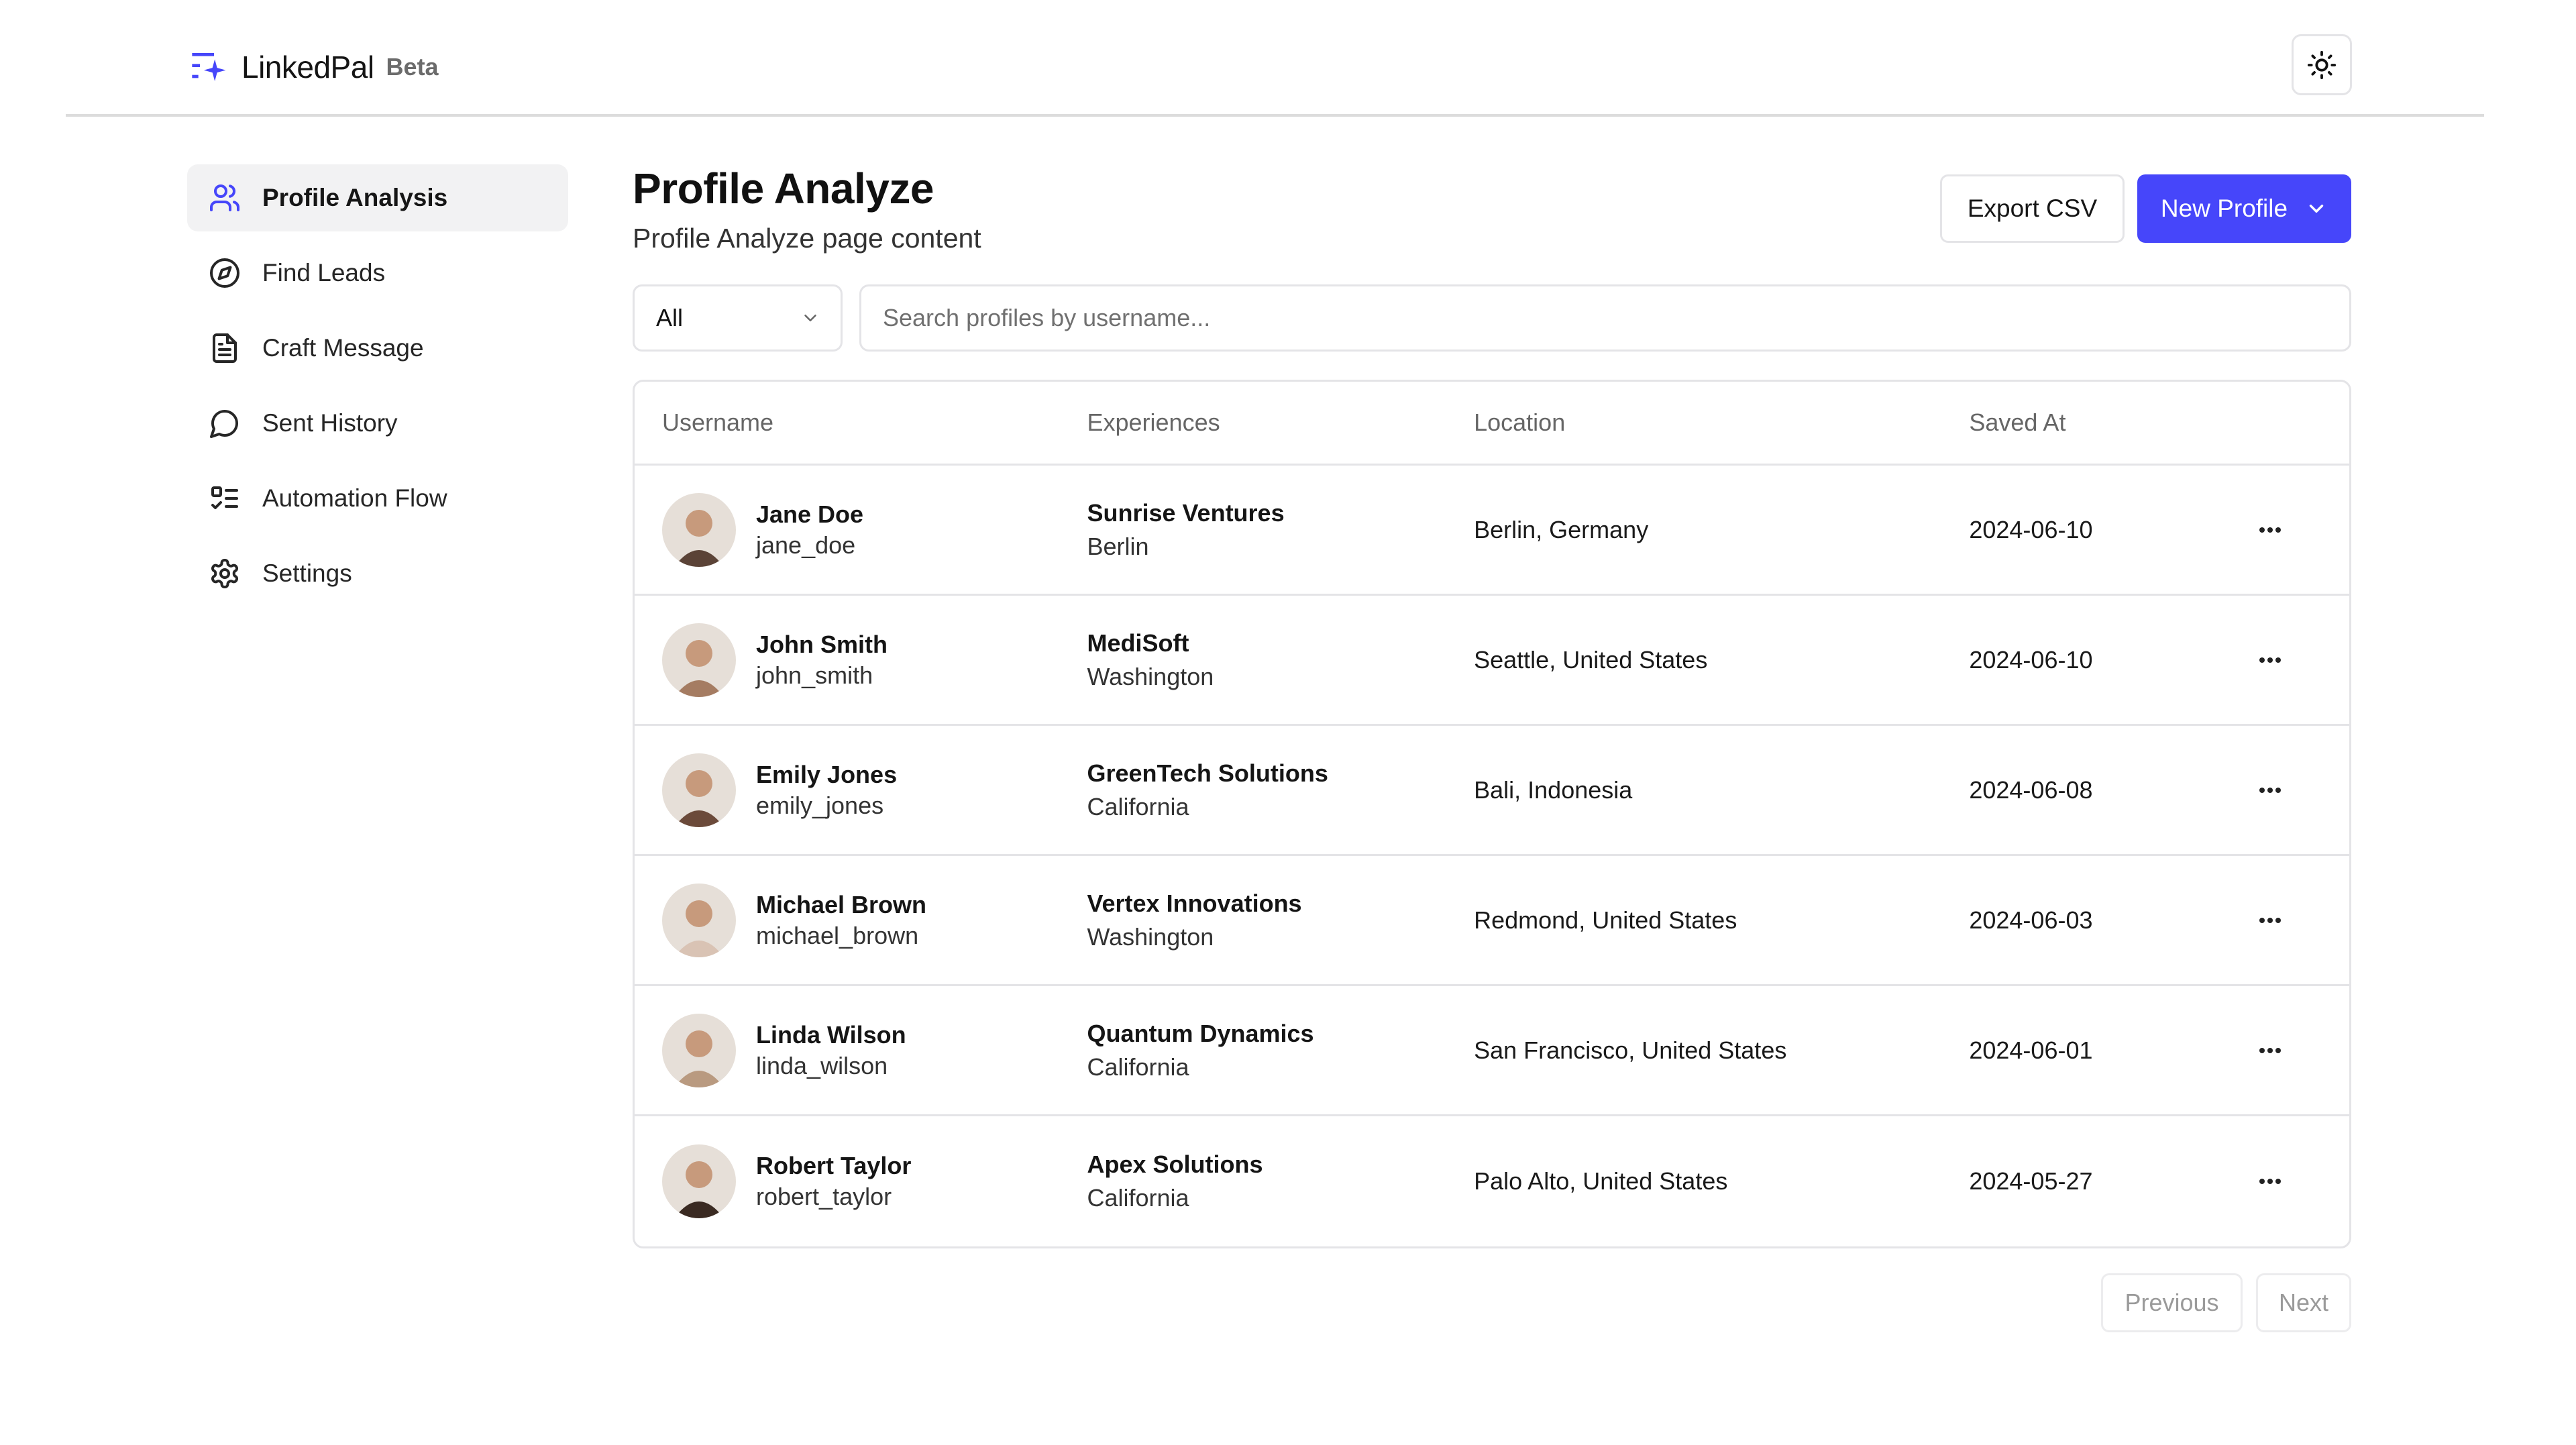 The image size is (2576, 1445). What do you see at coordinates (377, 197) in the screenshot?
I see `sidebar-item-profile-analysis: Profile Analysis` at bounding box center [377, 197].